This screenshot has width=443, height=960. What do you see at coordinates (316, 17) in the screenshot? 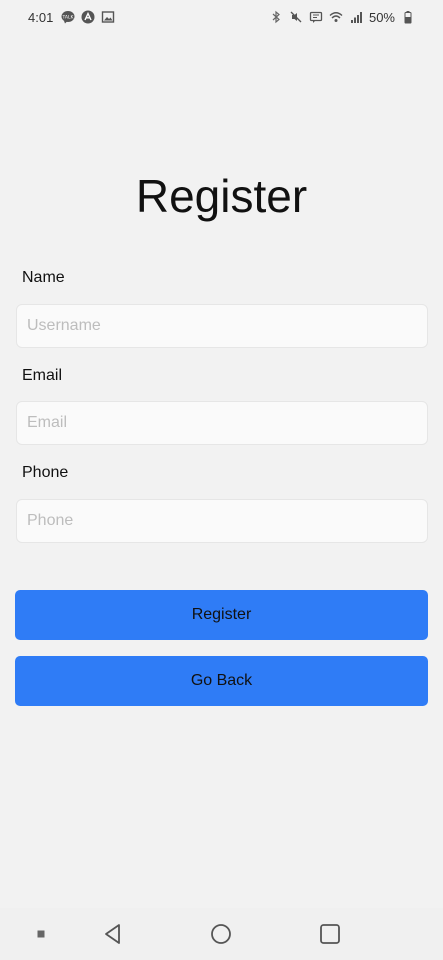
I see `message-icon` at bounding box center [316, 17].